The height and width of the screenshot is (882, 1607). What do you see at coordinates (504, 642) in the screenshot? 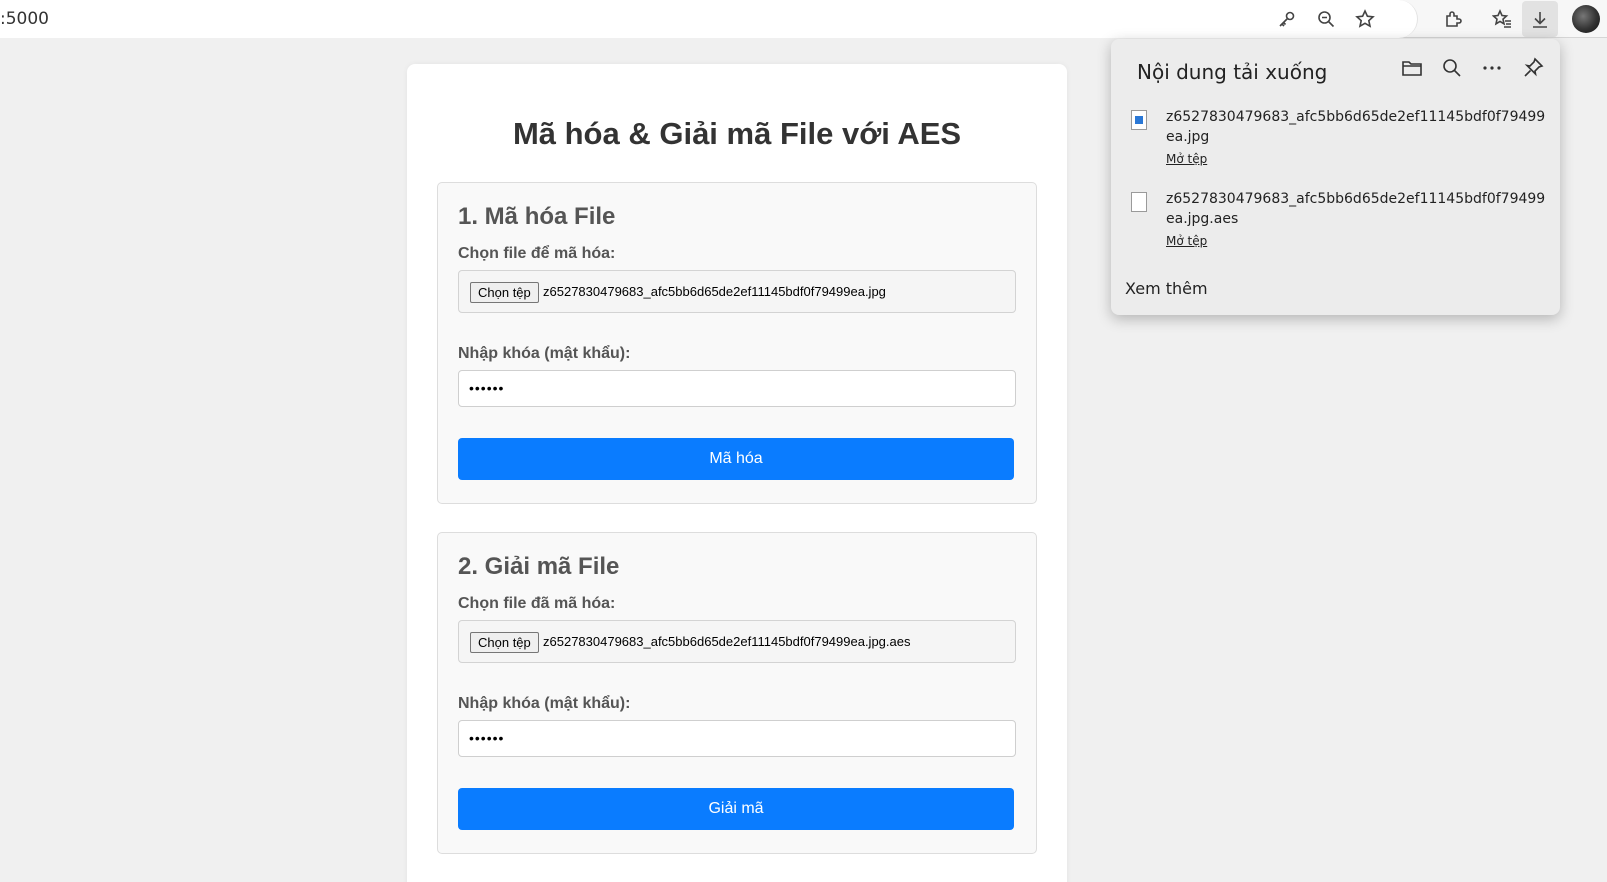
I see `decrypt-choose-file-button: Chọn tệp` at bounding box center [504, 642].